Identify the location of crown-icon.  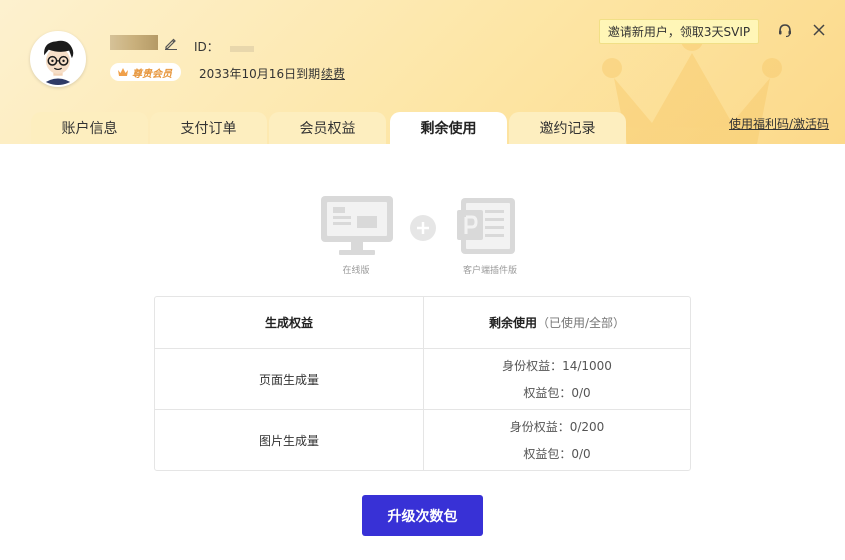
(123, 72).